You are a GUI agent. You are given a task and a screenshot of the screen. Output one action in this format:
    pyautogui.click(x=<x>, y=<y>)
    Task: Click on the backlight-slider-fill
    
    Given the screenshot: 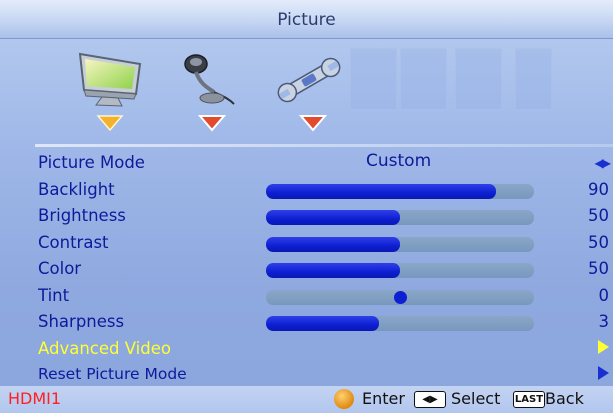 What is the action you would take?
    pyautogui.click(x=381, y=191)
    